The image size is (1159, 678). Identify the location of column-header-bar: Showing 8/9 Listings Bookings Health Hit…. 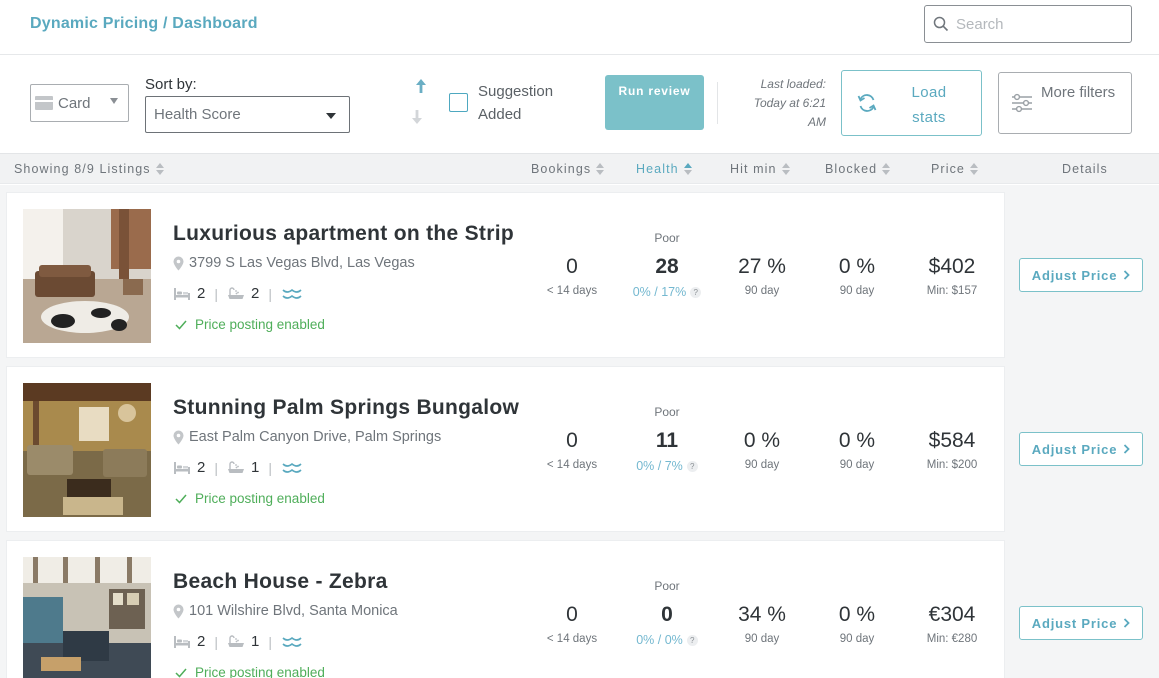
(579, 168).